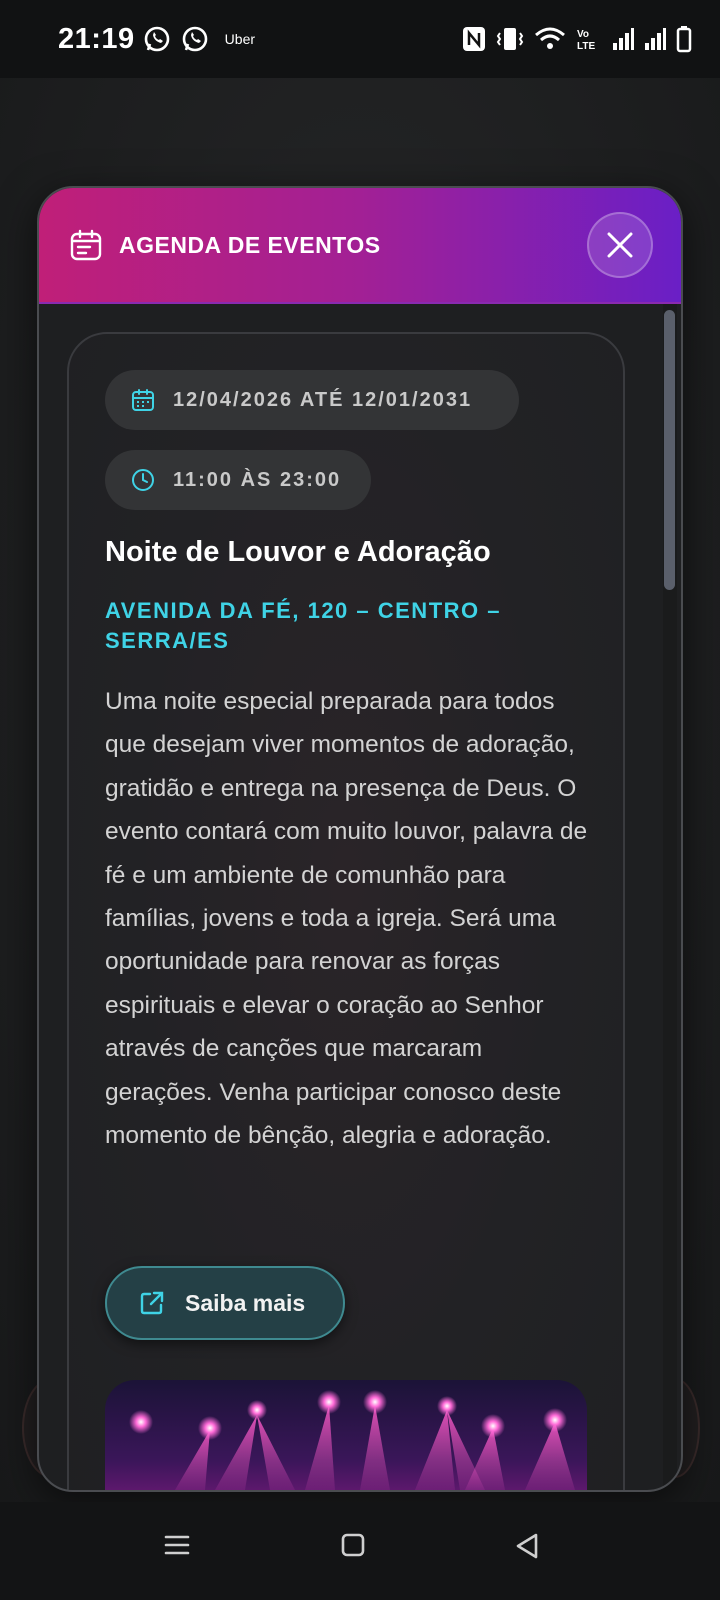 Image resolution: width=720 pixels, height=1600 pixels. Describe the element at coordinates (669, 450) in the screenshot. I see `scrollbar-thumb` at that location.